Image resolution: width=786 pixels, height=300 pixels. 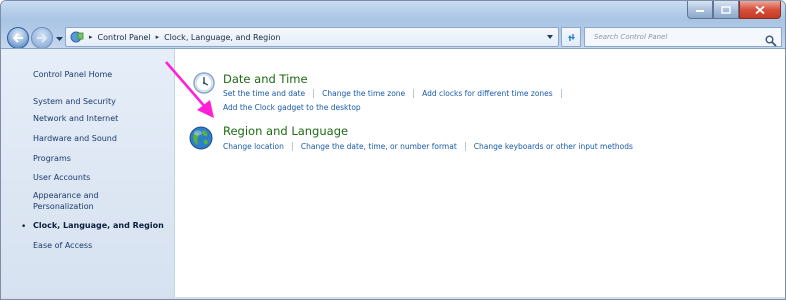 I want to click on close-button, so click(x=760, y=10).